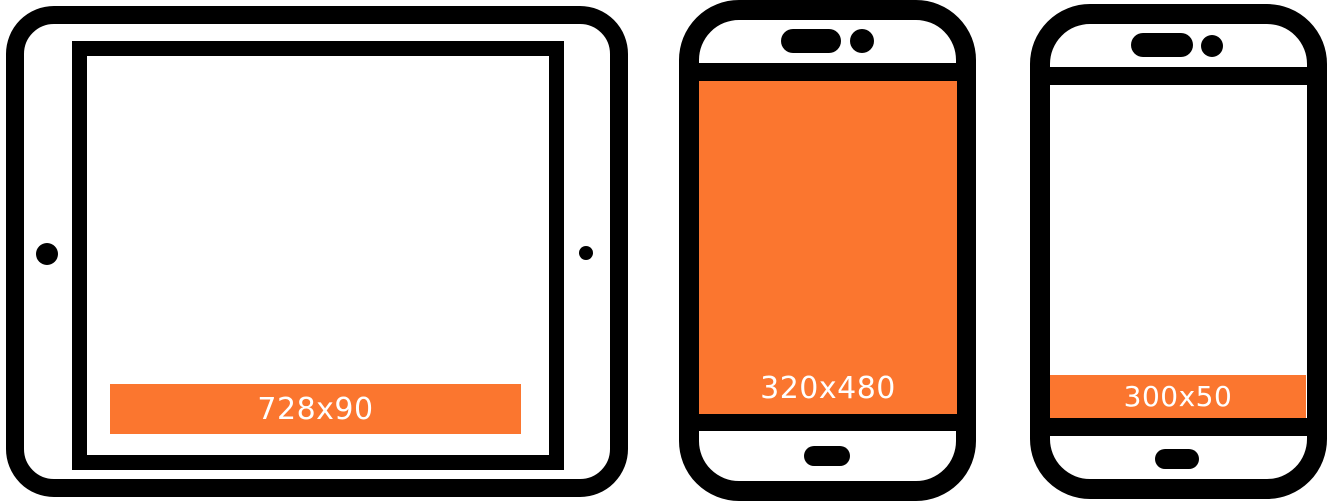 The height and width of the screenshot is (501, 1334). What do you see at coordinates (862, 41) in the screenshot?
I see `phone-1-camera-icon` at bounding box center [862, 41].